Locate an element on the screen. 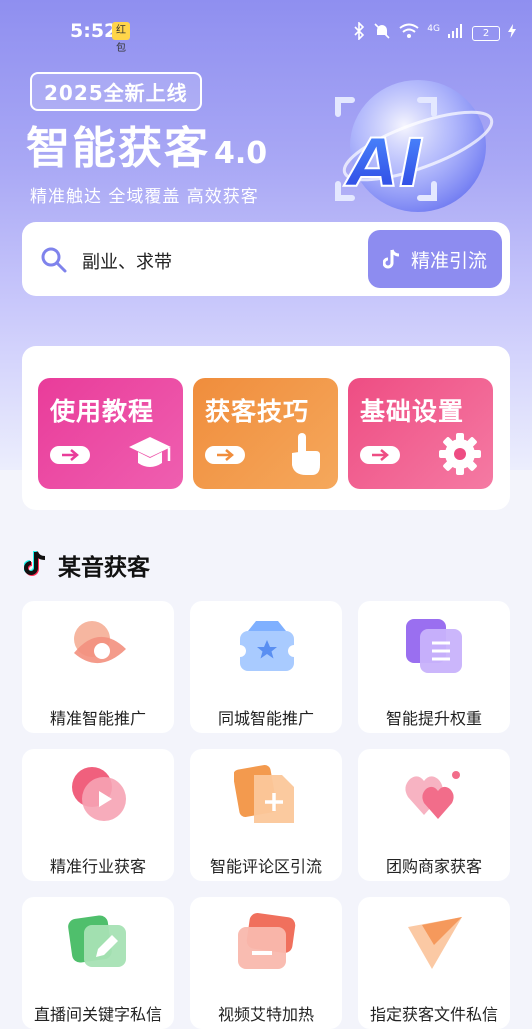 The image size is (532, 1029). graduation-cap-icon is located at coordinates (150, 454).